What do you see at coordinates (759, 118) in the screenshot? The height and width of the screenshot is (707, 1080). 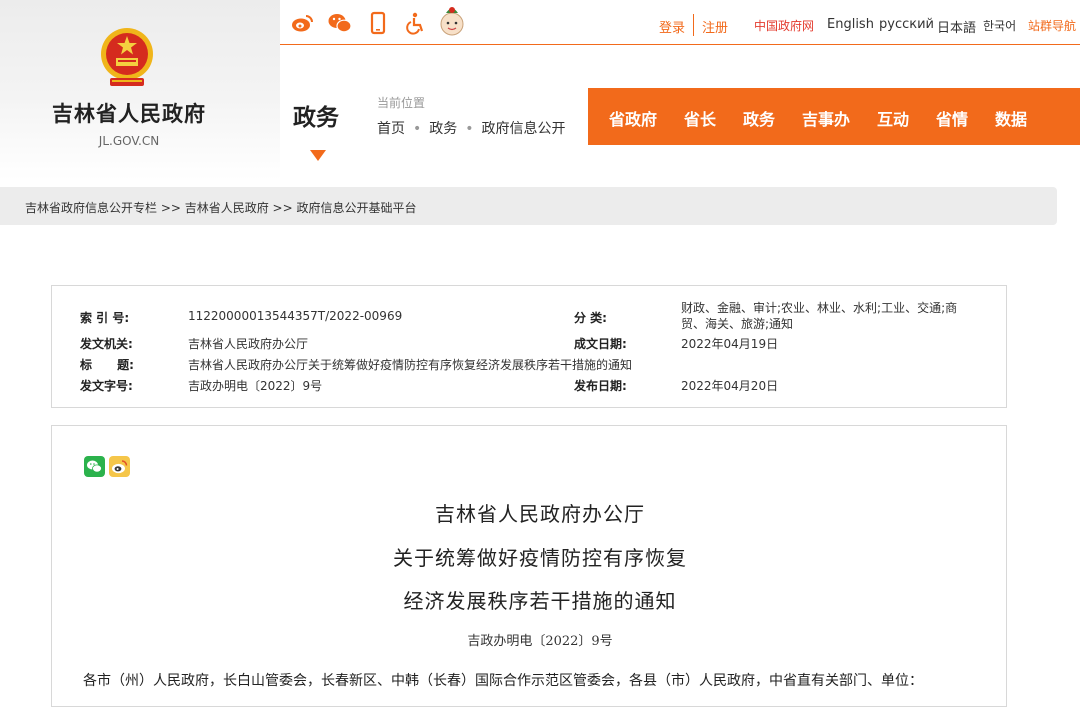 I see `nav-item-affairs: 政务` at bounding box center [759, 118].